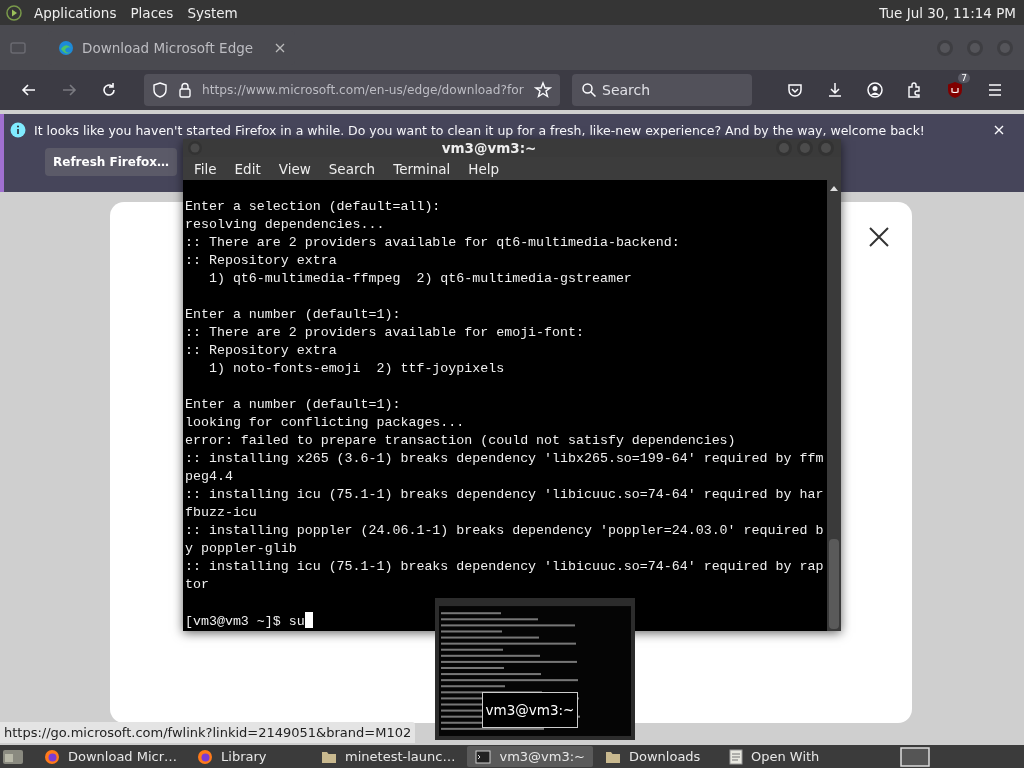 The width and height of the screenshot is (1024, 768). Describe the element at coordinates (208, 732) in the screenshot. I see `status-url: https://go.microsoft.com/fwlink?linkid=2149051&brand=M102` at that location.